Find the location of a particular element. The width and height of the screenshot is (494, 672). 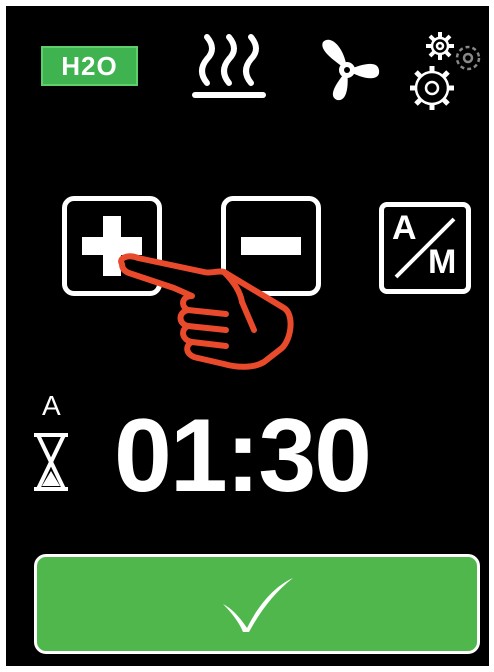

confirm-button is located at coordinates (257, 604).